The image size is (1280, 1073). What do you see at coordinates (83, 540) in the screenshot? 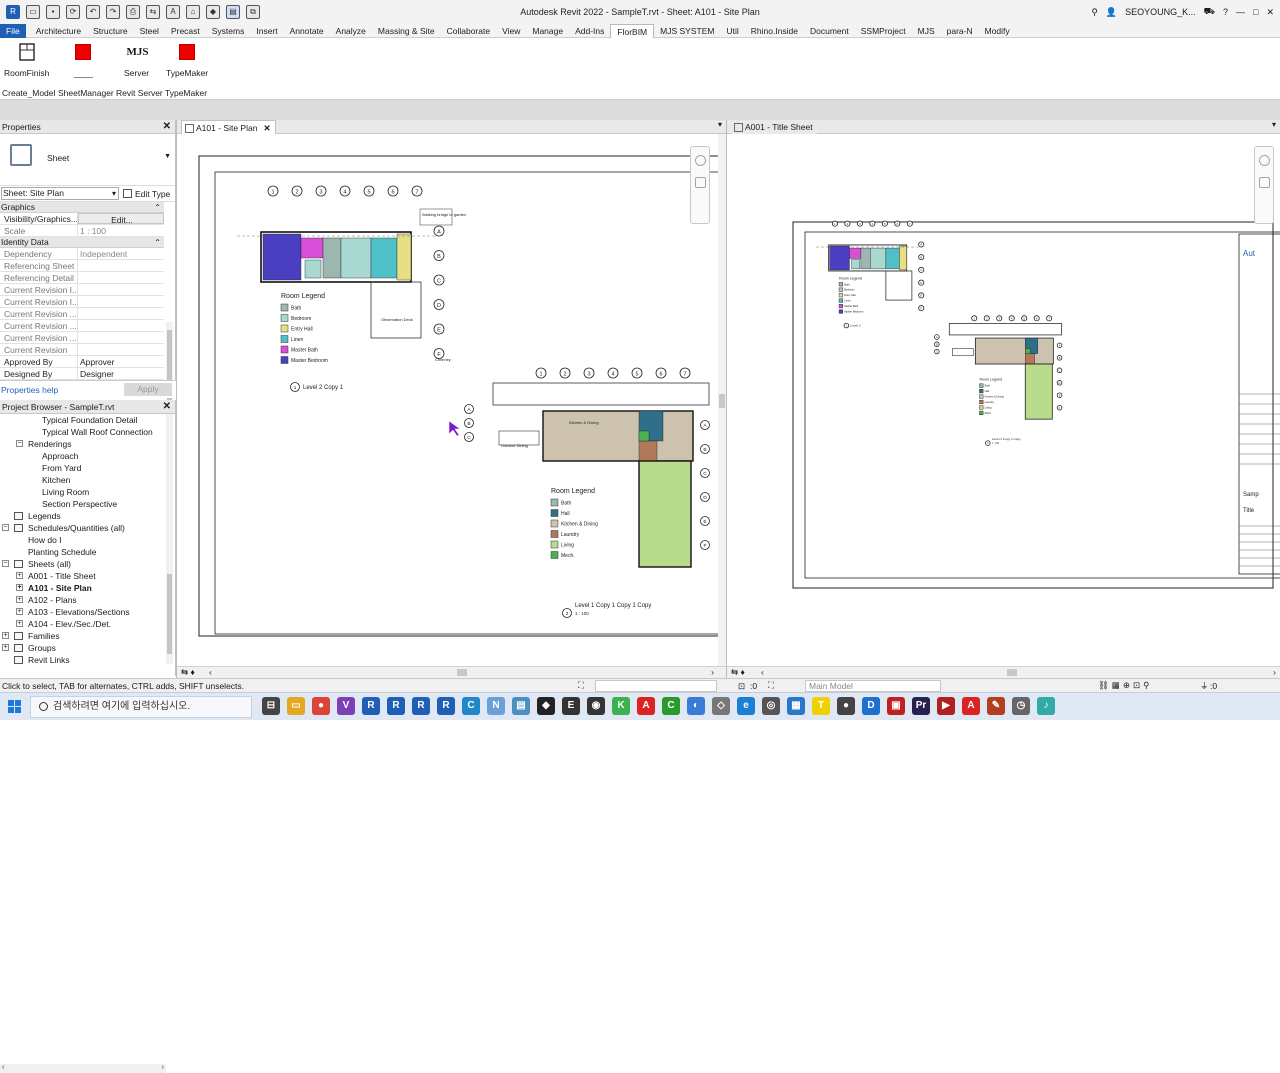
I see `browser-item: How do I` at bounding box center [83, 540].